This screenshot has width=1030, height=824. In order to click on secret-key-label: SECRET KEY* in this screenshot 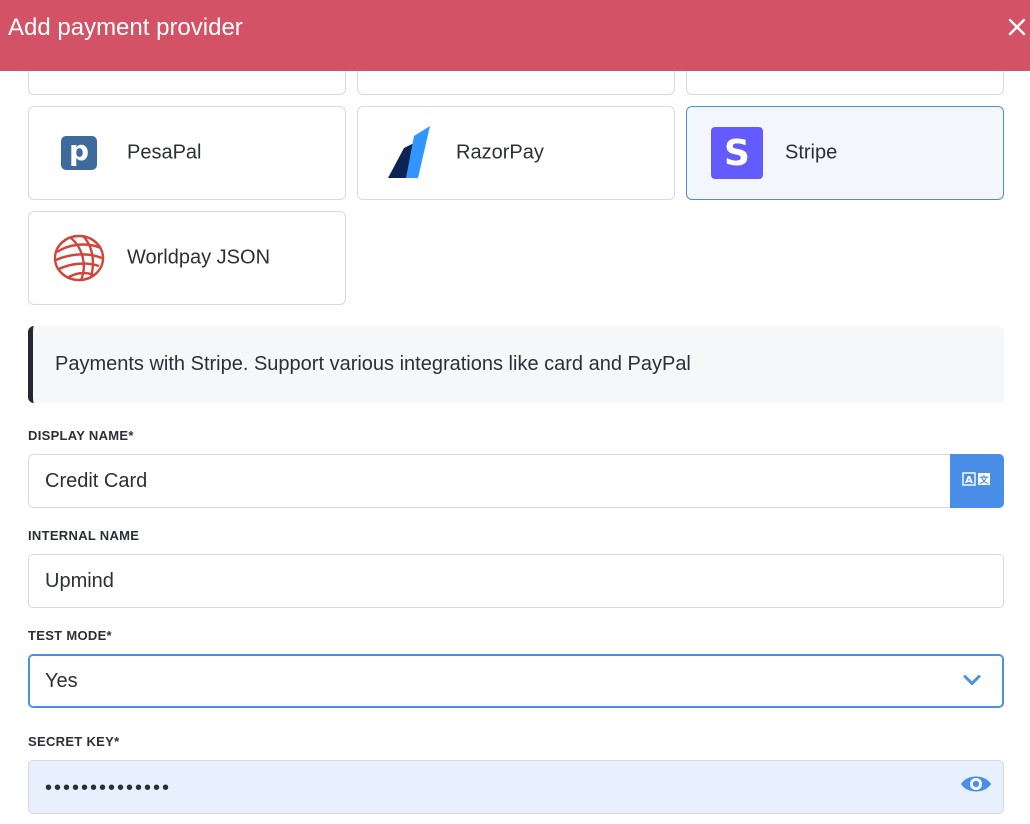, I will do `click(74, 741)`.